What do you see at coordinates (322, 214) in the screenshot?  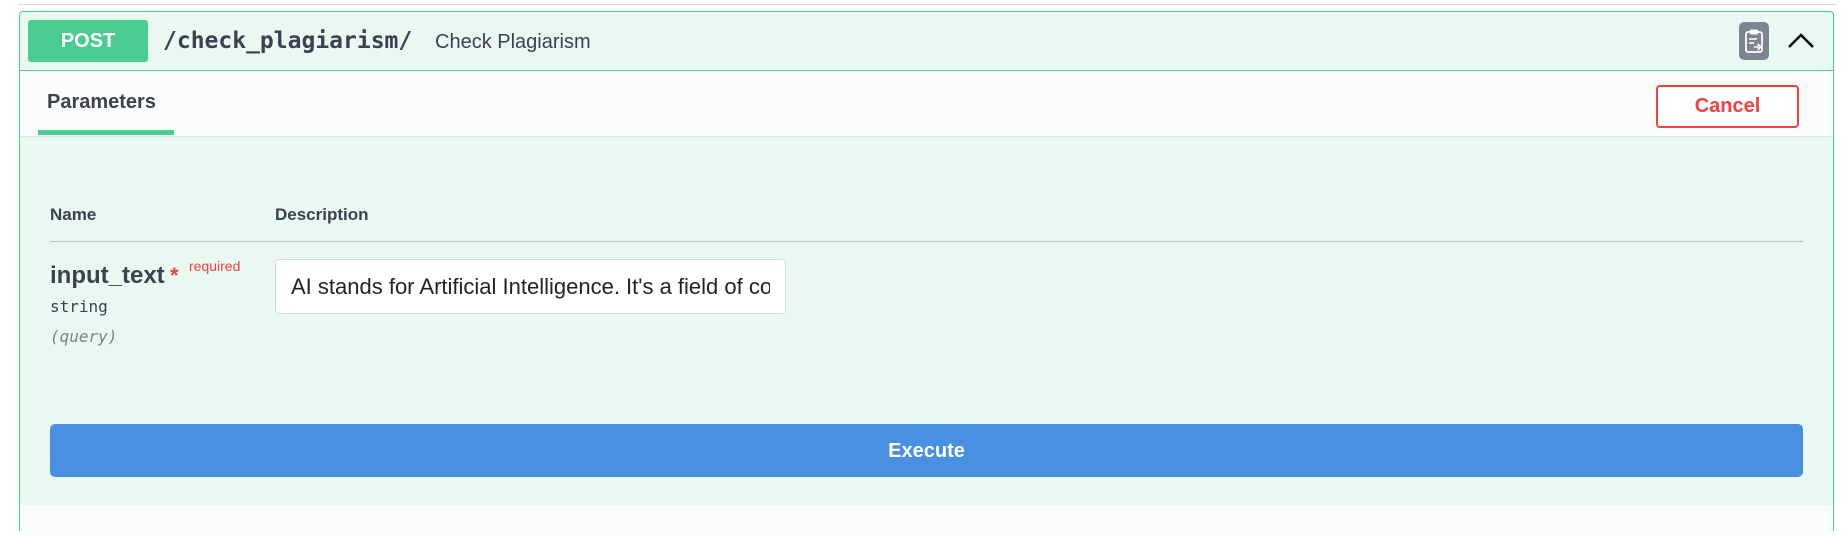 I see `column-header-description: Description` at bounding box center [322, 214].